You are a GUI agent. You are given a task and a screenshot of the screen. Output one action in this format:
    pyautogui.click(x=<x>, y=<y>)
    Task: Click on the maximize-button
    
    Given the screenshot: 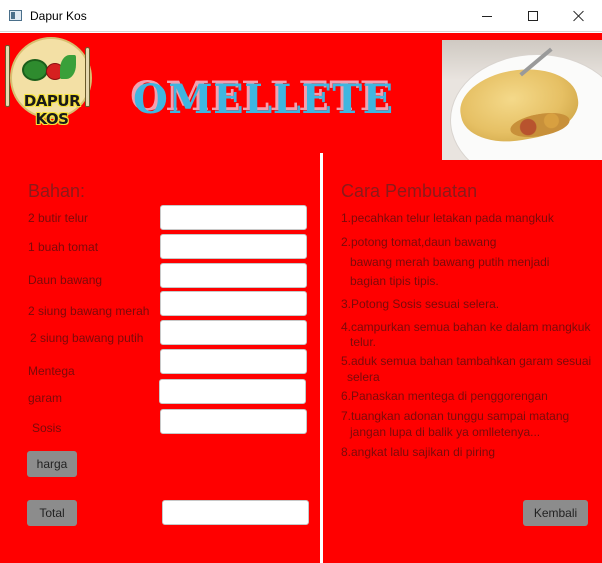 What is the action you would take?
    pyautogui.click(x=533, y=16)
    